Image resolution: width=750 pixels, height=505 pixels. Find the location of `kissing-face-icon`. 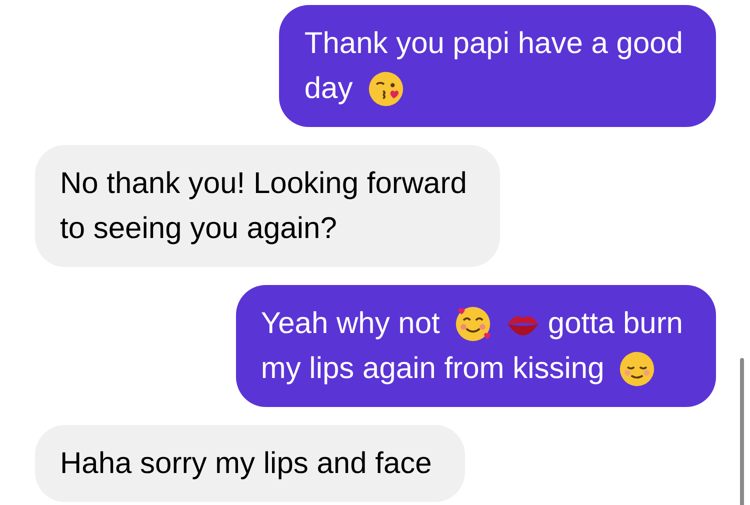

kissing-face-icon is located at coordinates (385, 89).